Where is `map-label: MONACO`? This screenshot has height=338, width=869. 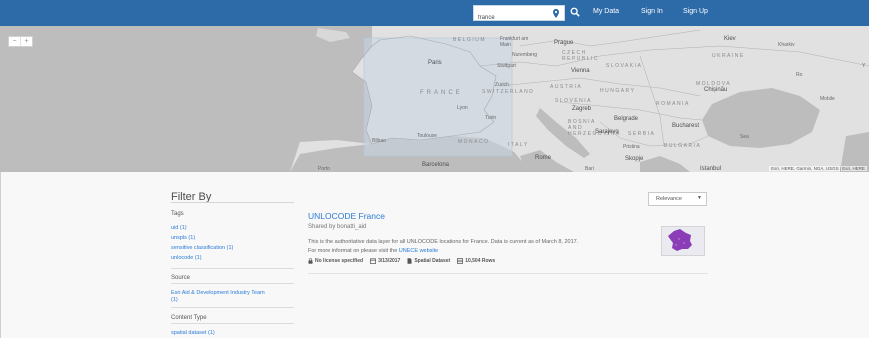
map-label: MONACO is located at coordinates (474, 142).